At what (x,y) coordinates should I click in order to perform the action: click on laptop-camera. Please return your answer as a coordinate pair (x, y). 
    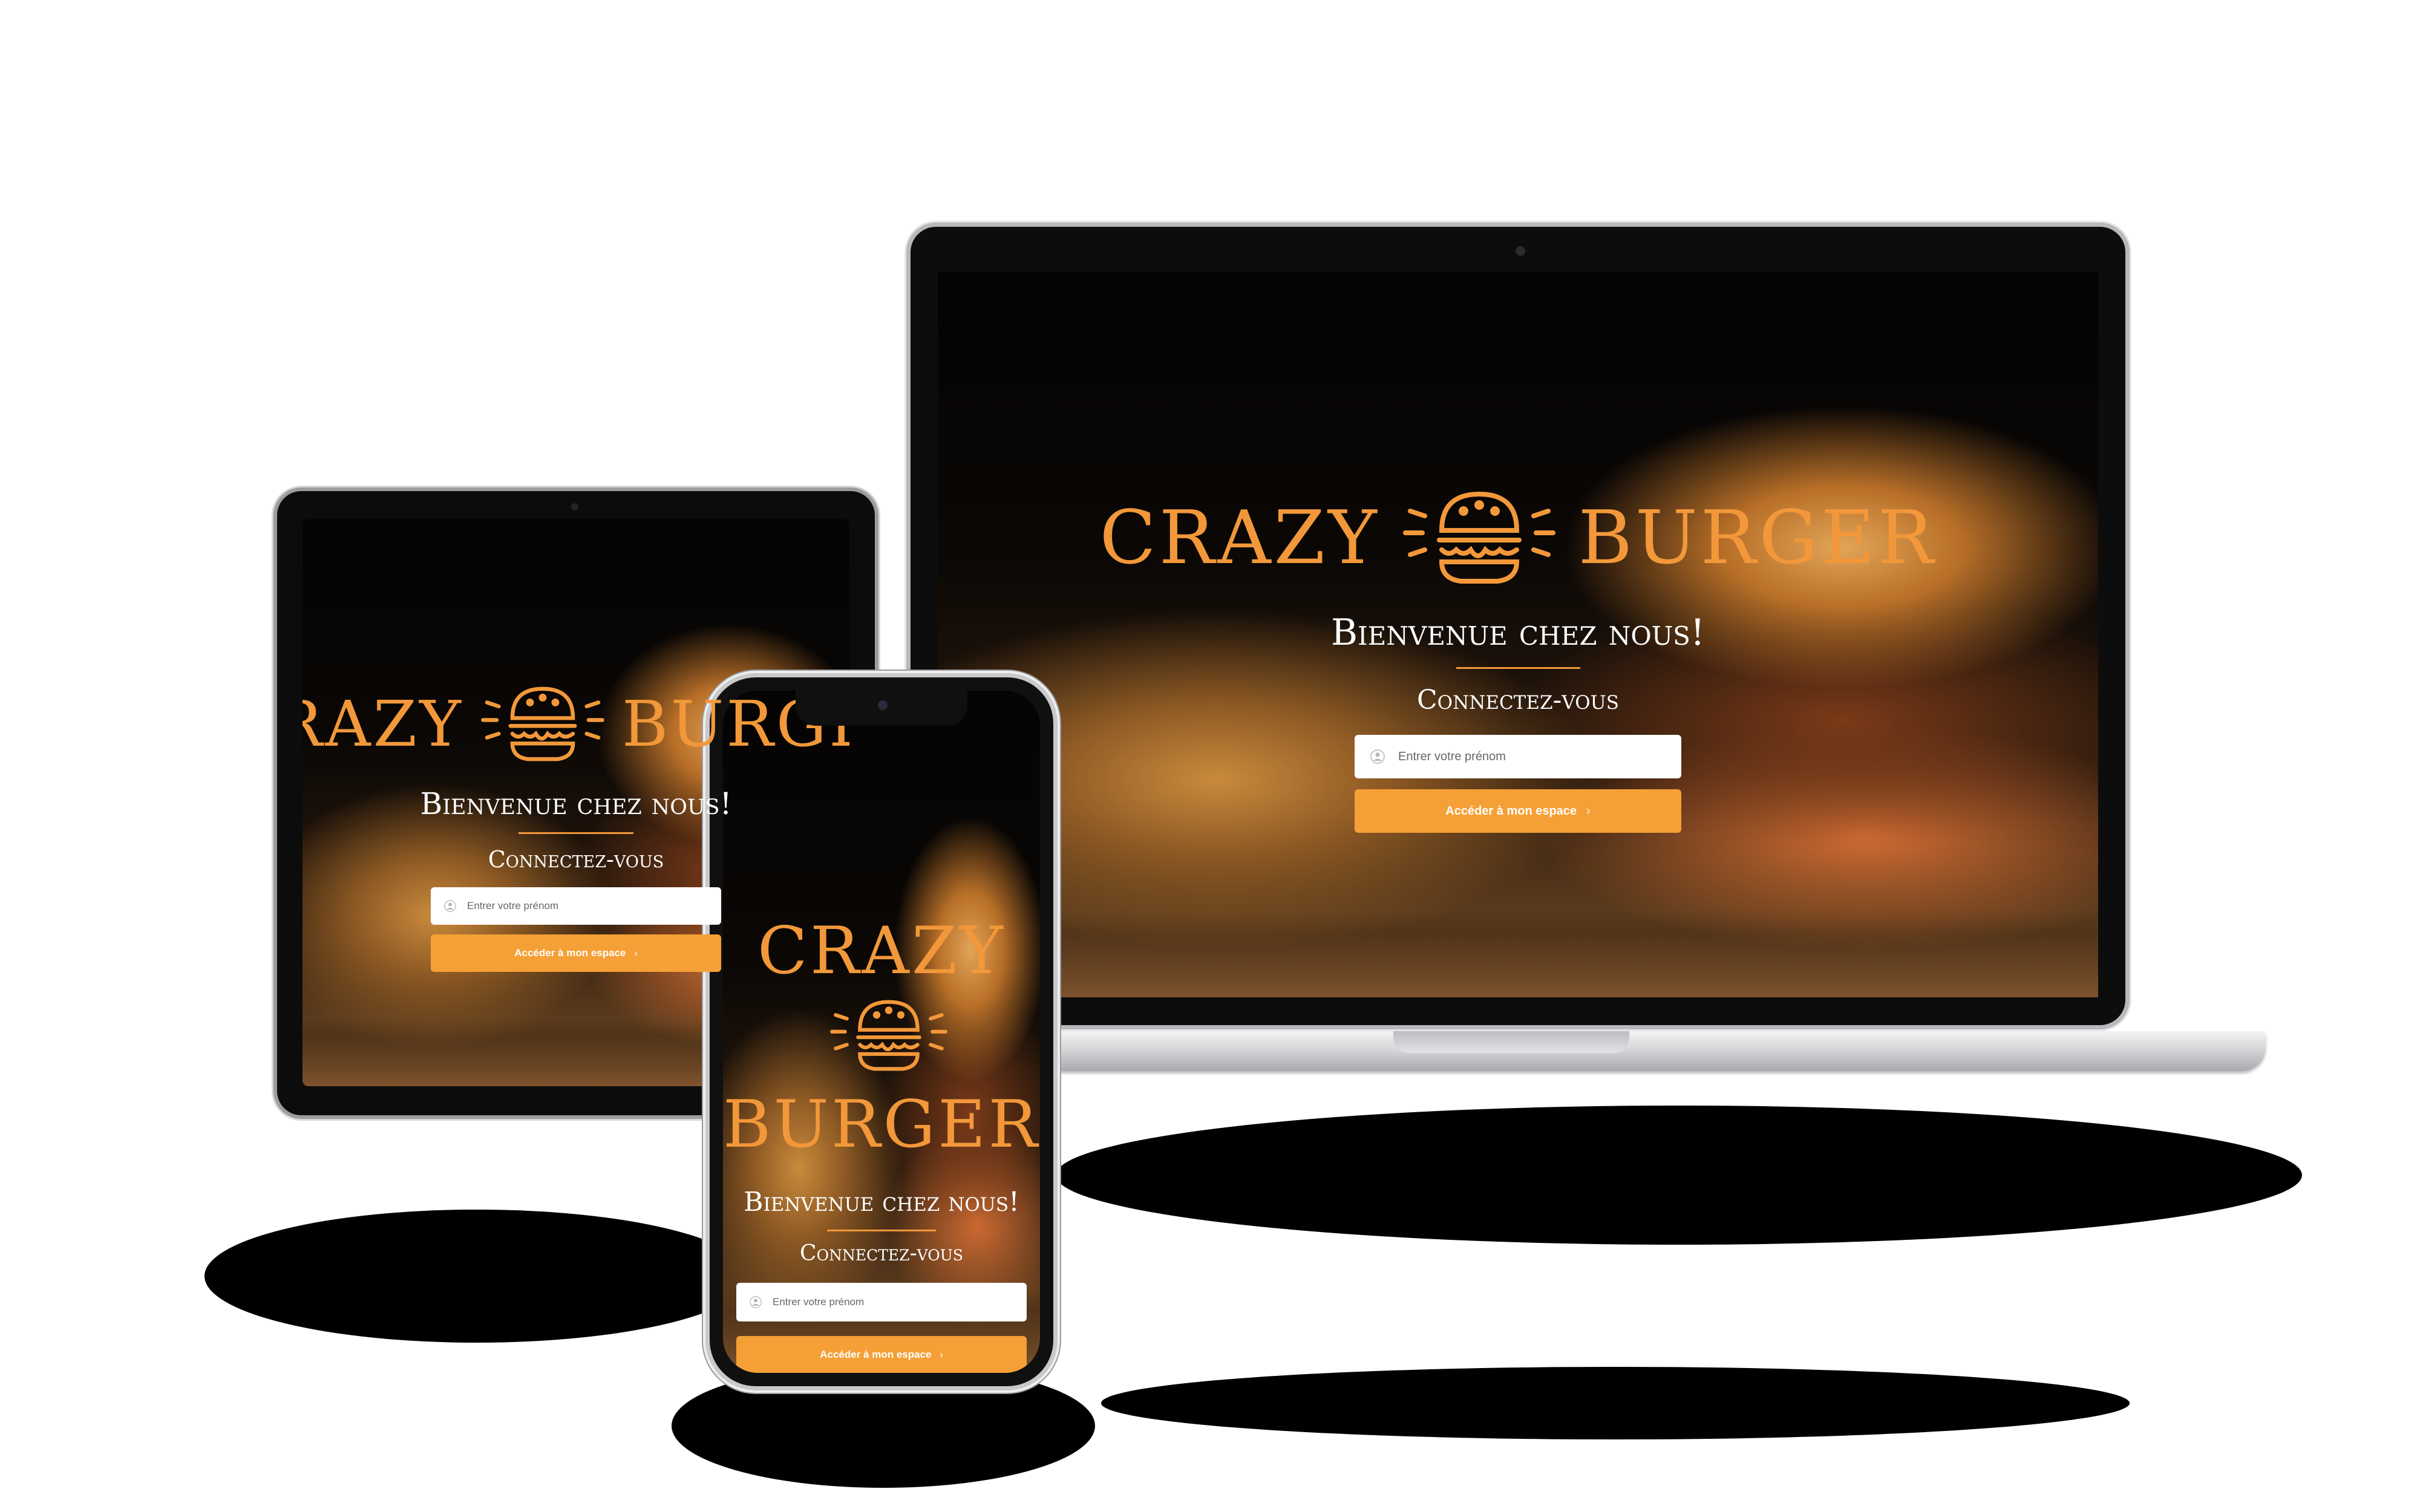
    Looking at the image, I should click on (1520, 251).